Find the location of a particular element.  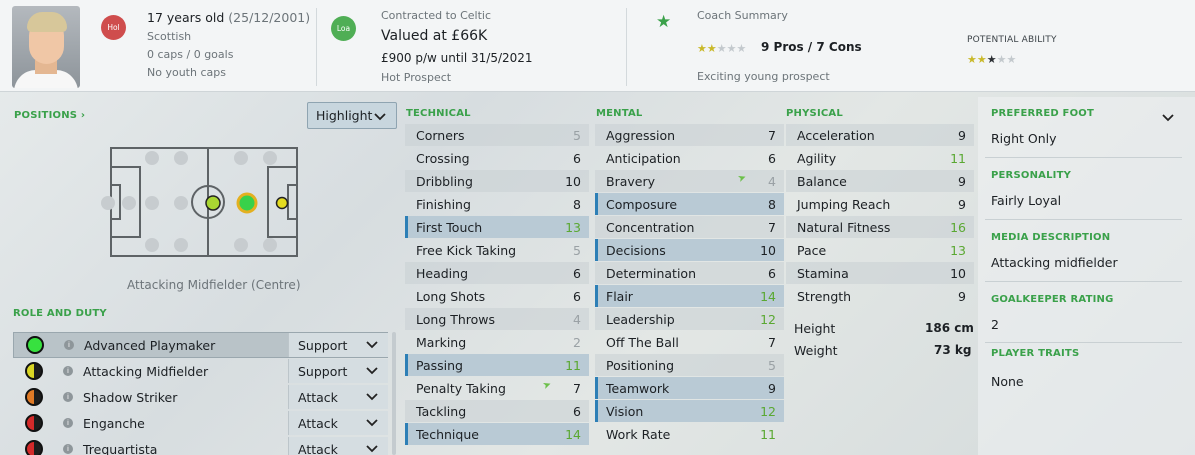

attribute-row: Marking 2 is located at coordinates (497, 342).